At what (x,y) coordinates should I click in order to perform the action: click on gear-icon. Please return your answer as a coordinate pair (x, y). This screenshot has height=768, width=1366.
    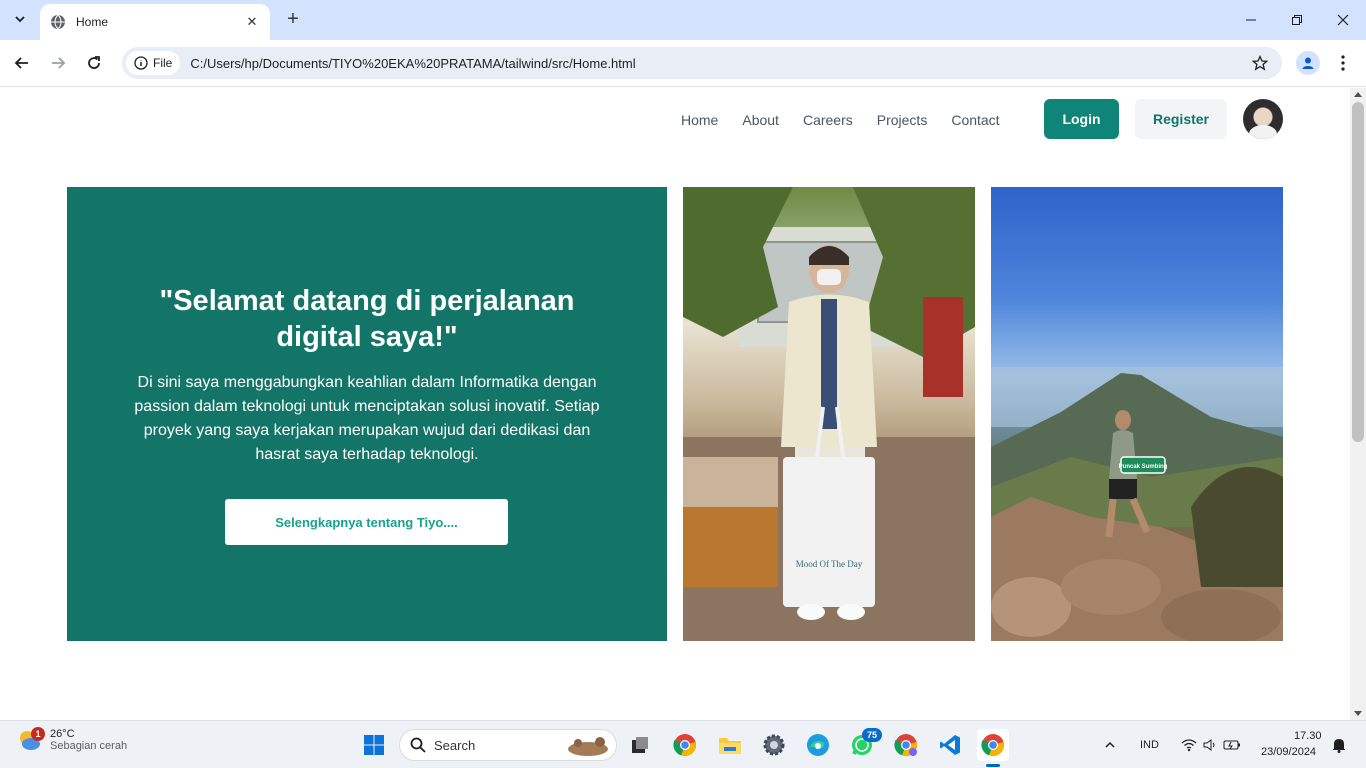
    Looking at the image, I should click on (774, 745).